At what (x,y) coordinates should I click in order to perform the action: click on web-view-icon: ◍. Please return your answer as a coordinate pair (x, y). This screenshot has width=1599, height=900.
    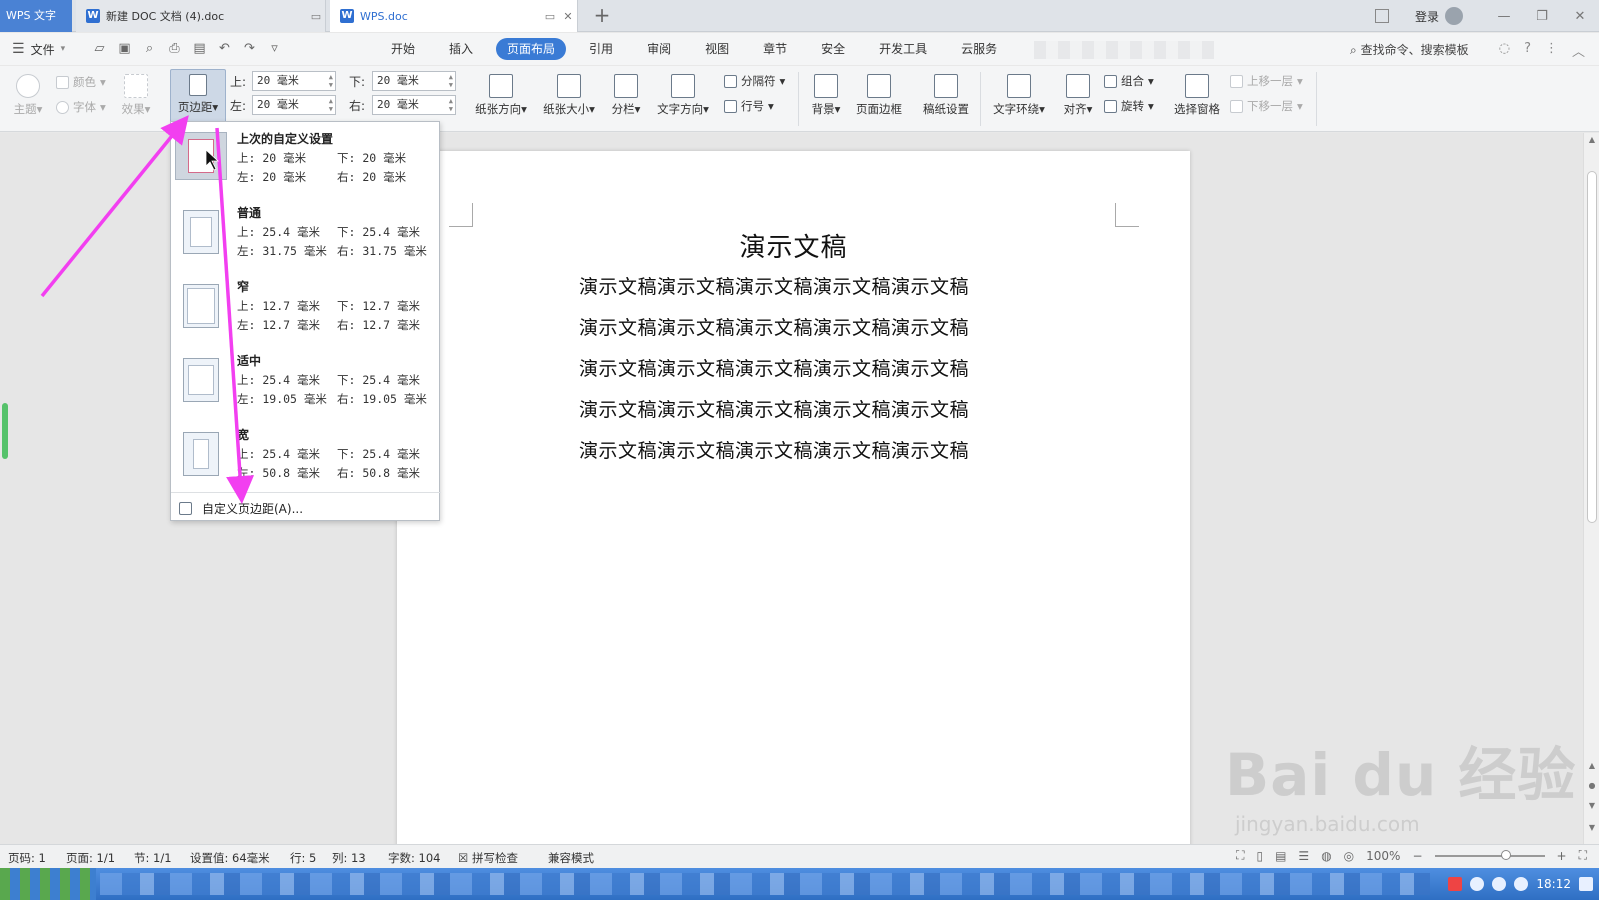
    Looking at the image, I should click on (1326, 856).